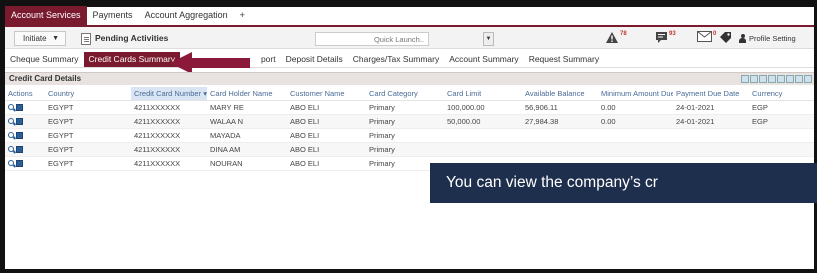  Describe the element at coordinates (623, 34) in the screenshot. I see `alerts-badge: 78` at that location.